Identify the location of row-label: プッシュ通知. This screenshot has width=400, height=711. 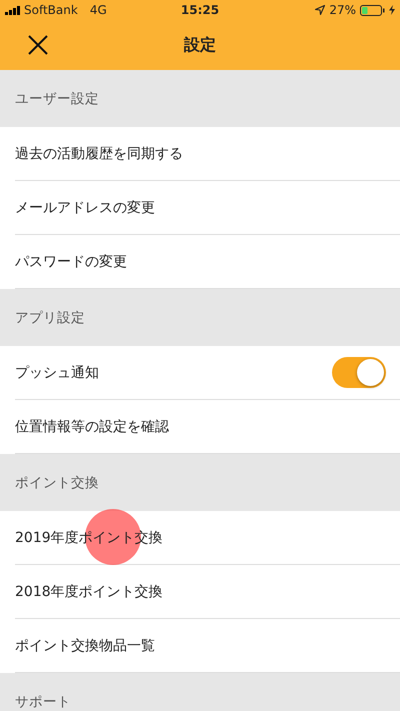
(57, 373).